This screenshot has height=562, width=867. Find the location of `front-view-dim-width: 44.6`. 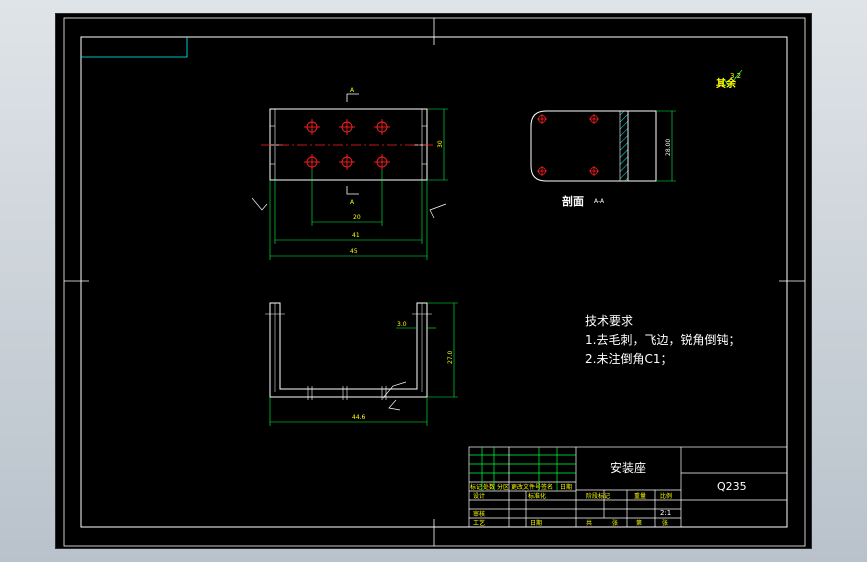

front-view-dim-width: 44.6 is located at coordinates (359, 417).